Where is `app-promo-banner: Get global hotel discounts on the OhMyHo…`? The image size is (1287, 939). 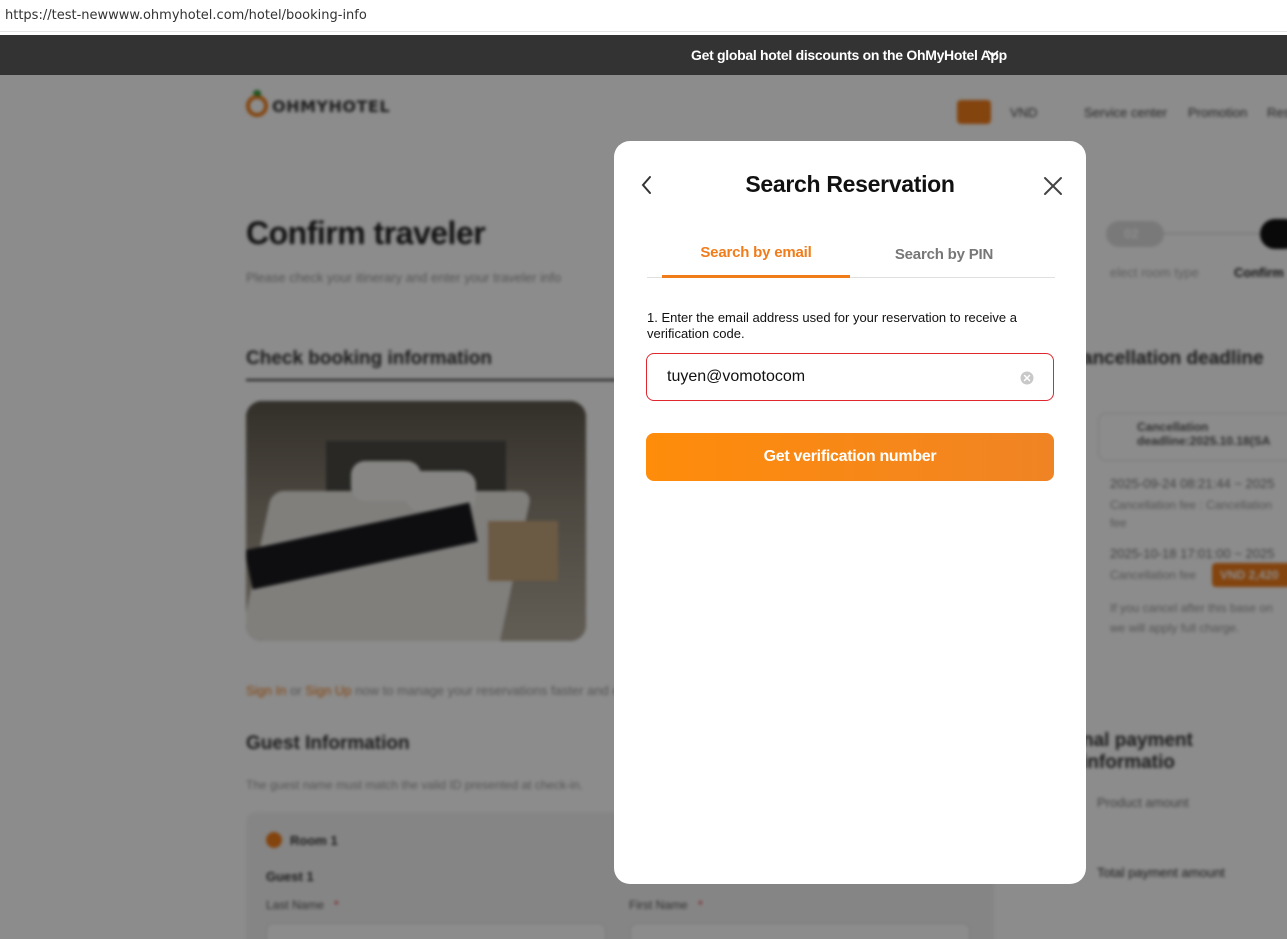
app-promo-banner: Get global hotel discounts on the OhMyHo… is located at coordinates (643, 55).